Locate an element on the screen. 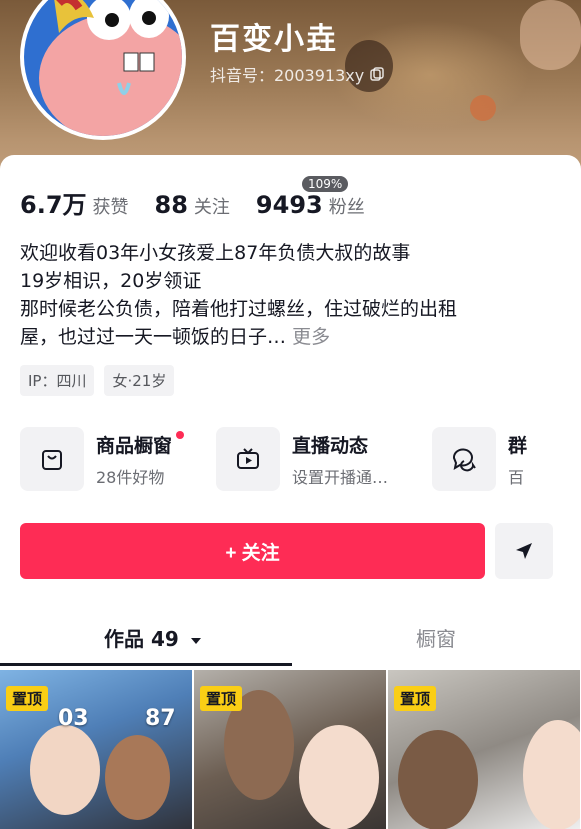  shortcut-live-title: 直播动态 is located at coordinates (330, 445).